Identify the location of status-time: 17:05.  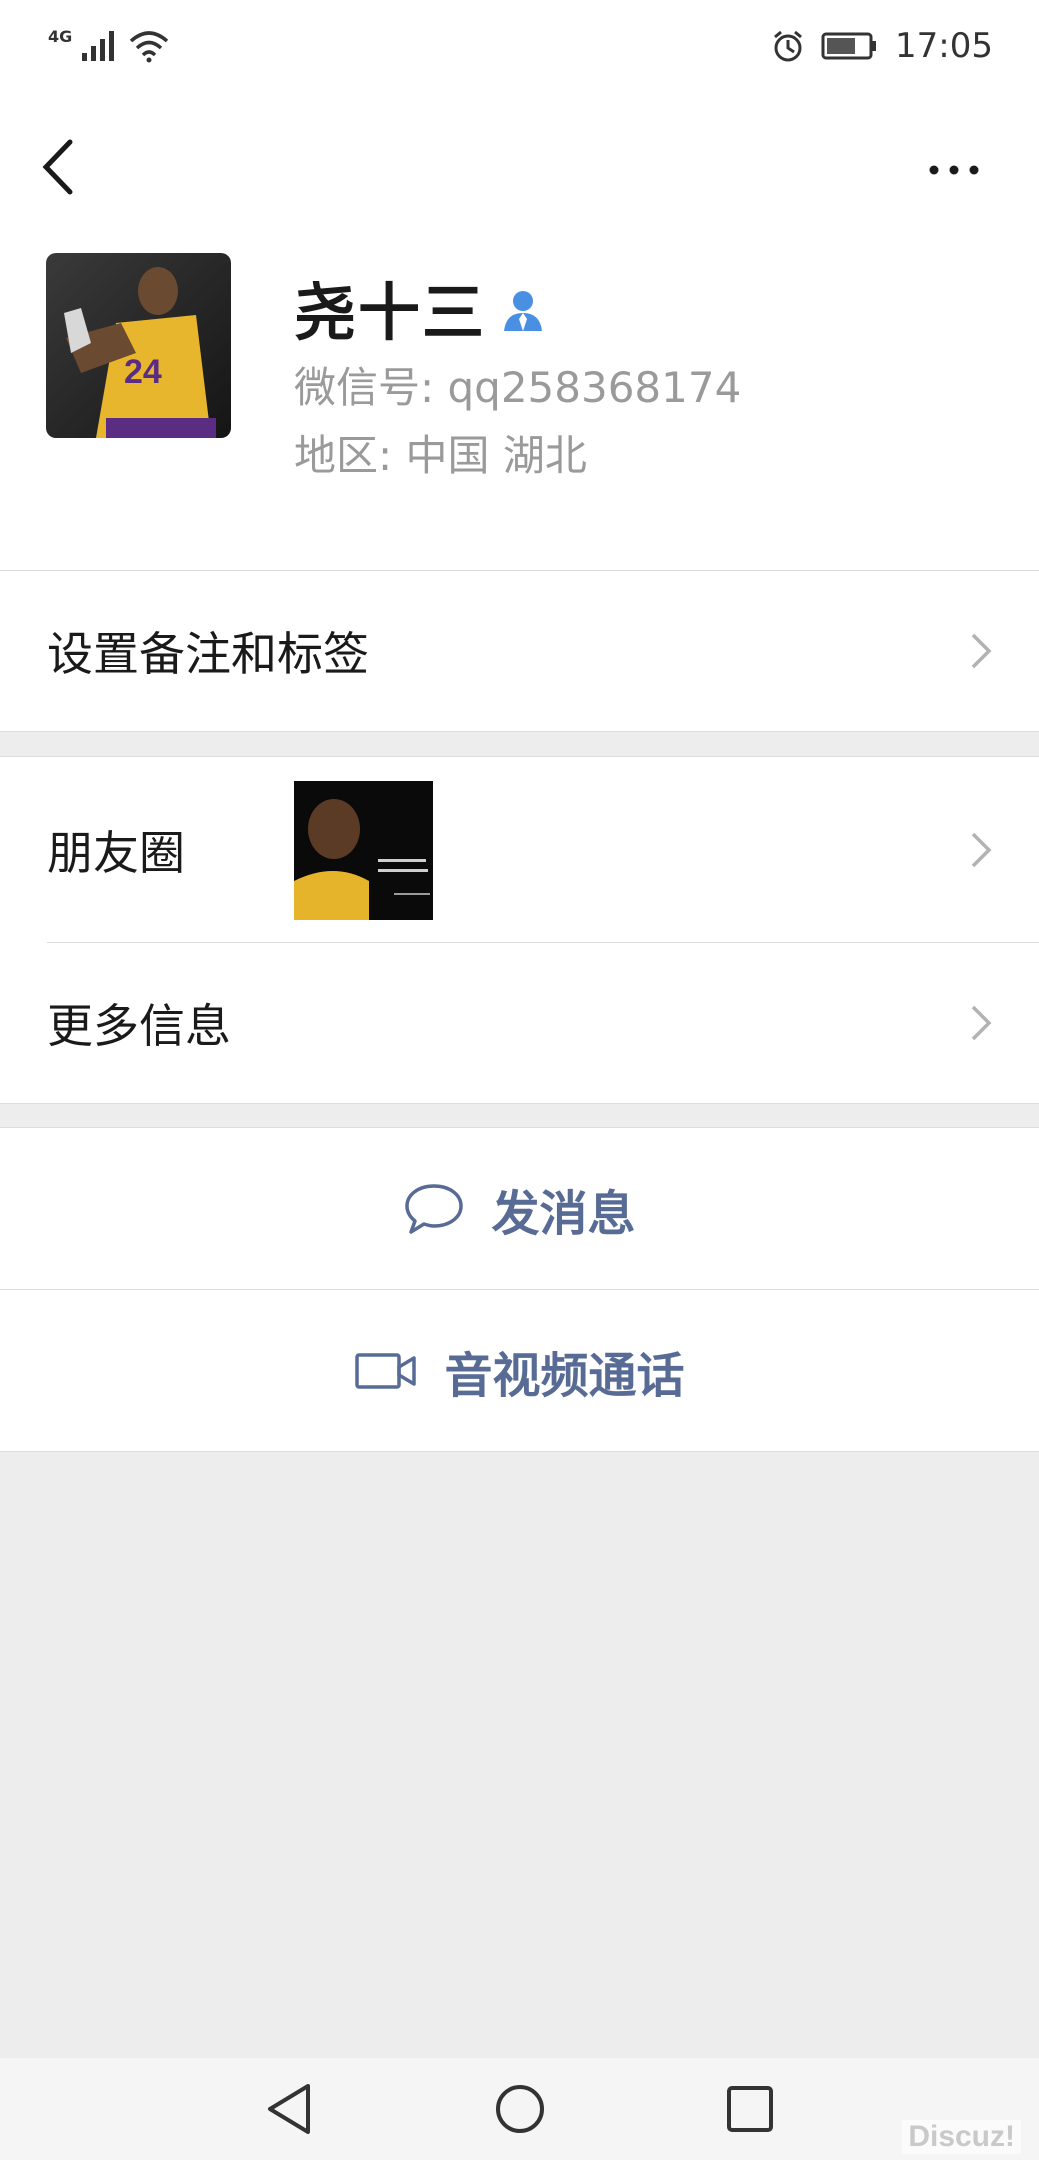
(944, 46).